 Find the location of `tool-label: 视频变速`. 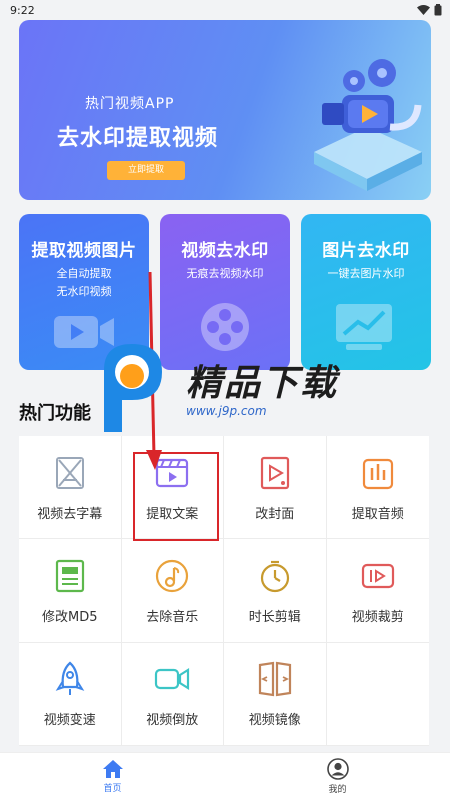

tool-label: 视频变速 is located at coordinates (69, 721).